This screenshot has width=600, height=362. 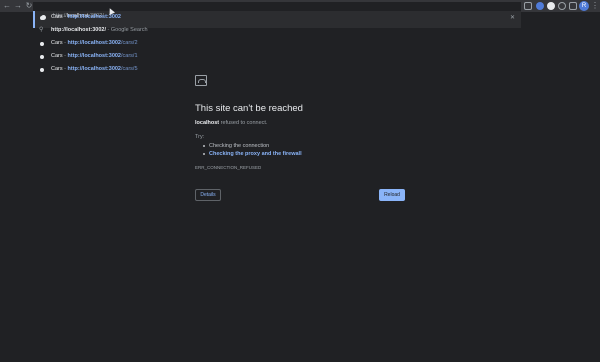 What do you see at coordinates (252, 146) in the screenshot?
I see `suggestion-check-connection: Checking the connection` at bounding box center [252, 146].